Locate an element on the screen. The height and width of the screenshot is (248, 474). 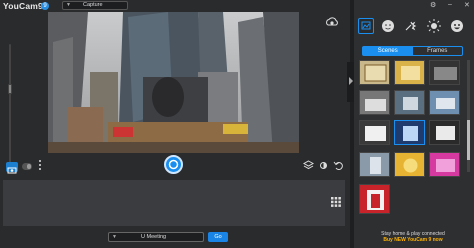
more-options-icon is located at coordinates (40, 166).